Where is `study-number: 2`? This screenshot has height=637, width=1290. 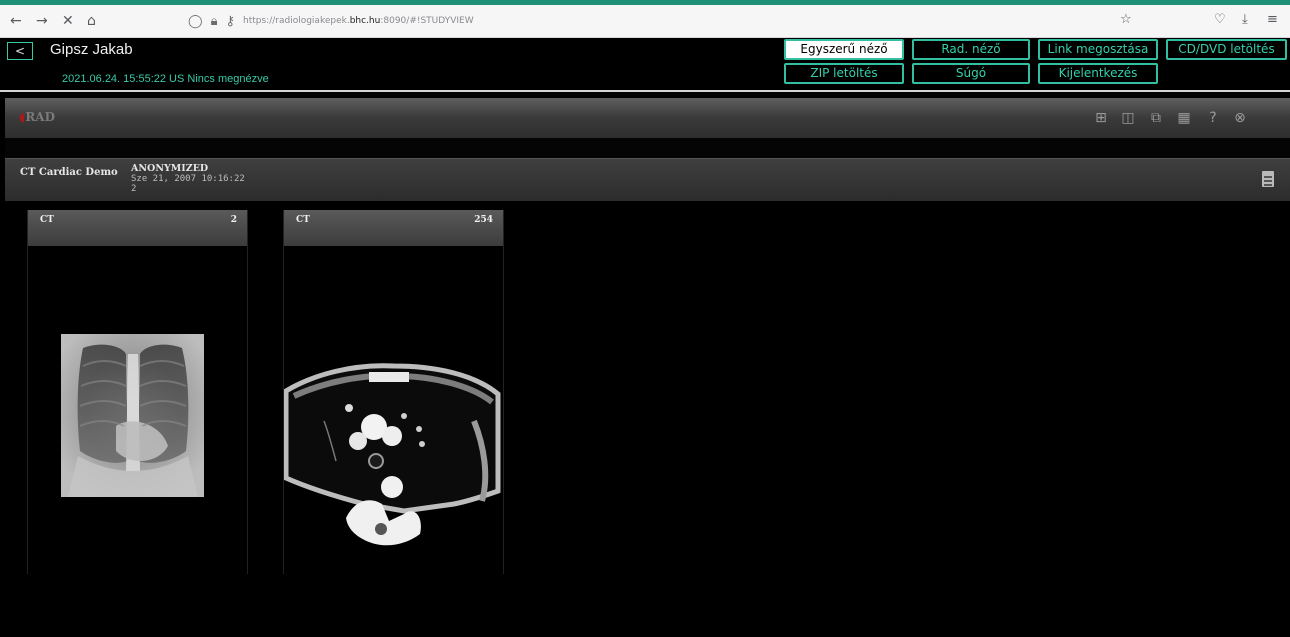 study-number: 2 is located at coordinates (134, 189).